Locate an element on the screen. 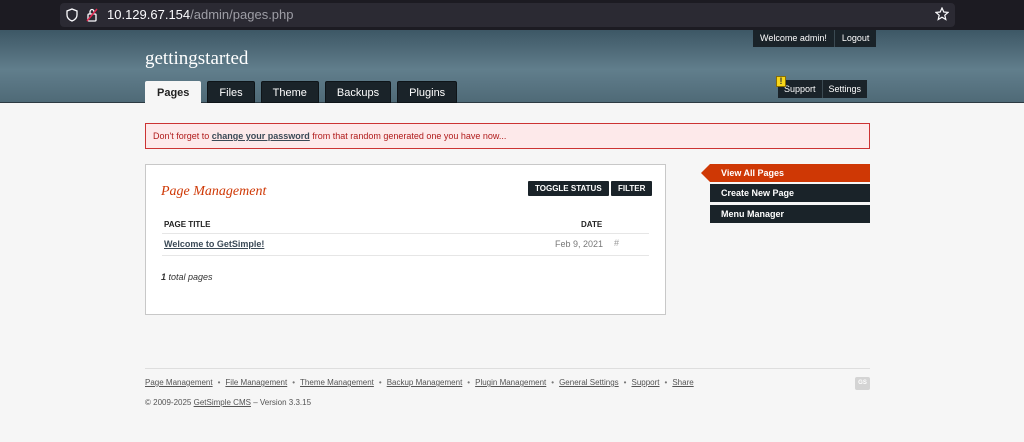 The image size is (1024, 442). column-header-date: DATE is located at coordinates (592, 224).